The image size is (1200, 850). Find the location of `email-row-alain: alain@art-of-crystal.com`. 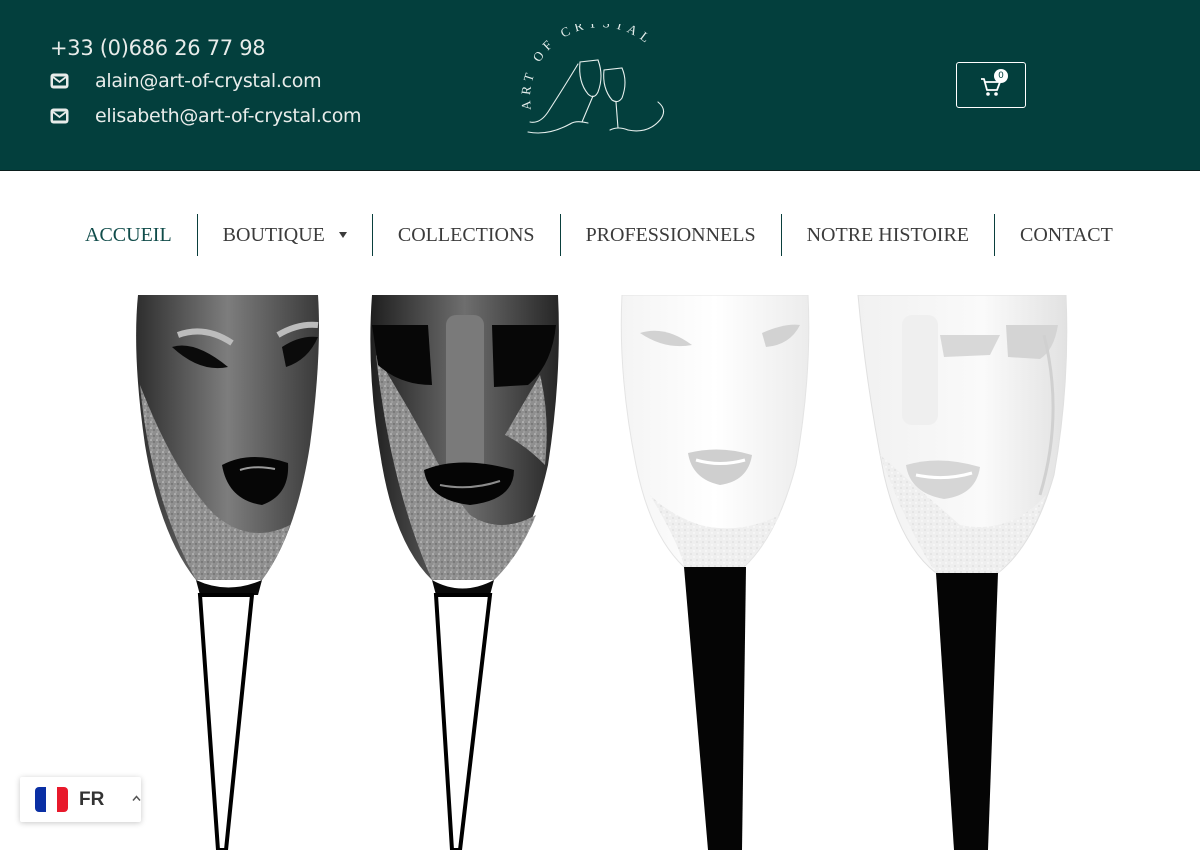

email-row-alain: alain@art-of-crystal.com is located at coordinates (186, 81).